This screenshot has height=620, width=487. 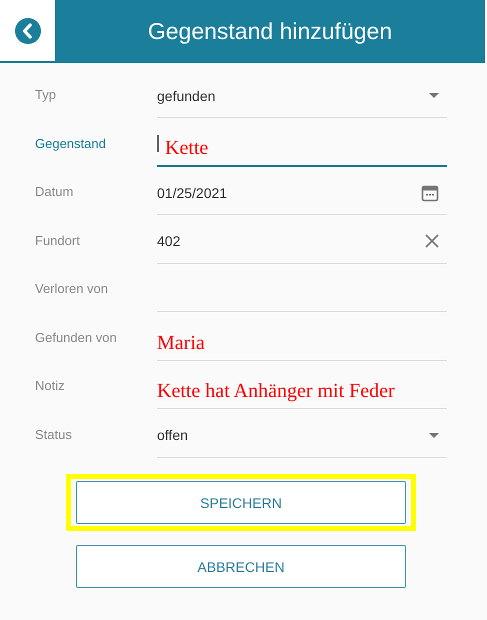 I want to click on input-field: Kette hat Anhänger mit Feder, so click(x=302, y=387).